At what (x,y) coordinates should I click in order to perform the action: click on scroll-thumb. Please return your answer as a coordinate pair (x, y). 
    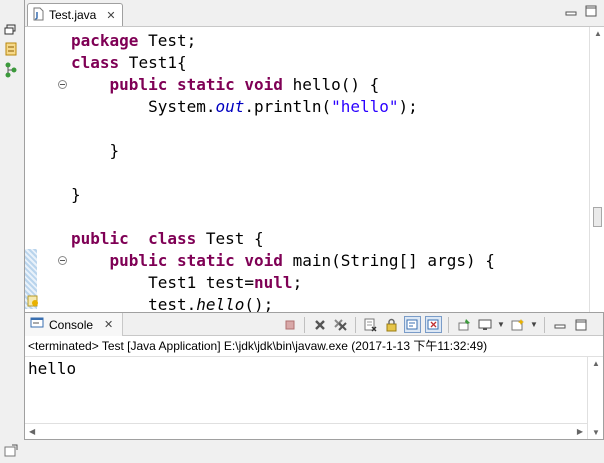
    Looking at the image, I should click on (597, 217).